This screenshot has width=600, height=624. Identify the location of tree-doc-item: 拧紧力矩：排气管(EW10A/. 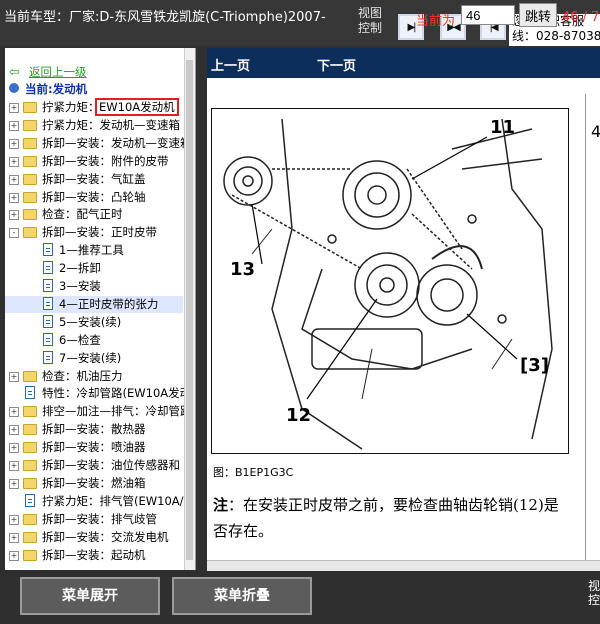
(94, 501).